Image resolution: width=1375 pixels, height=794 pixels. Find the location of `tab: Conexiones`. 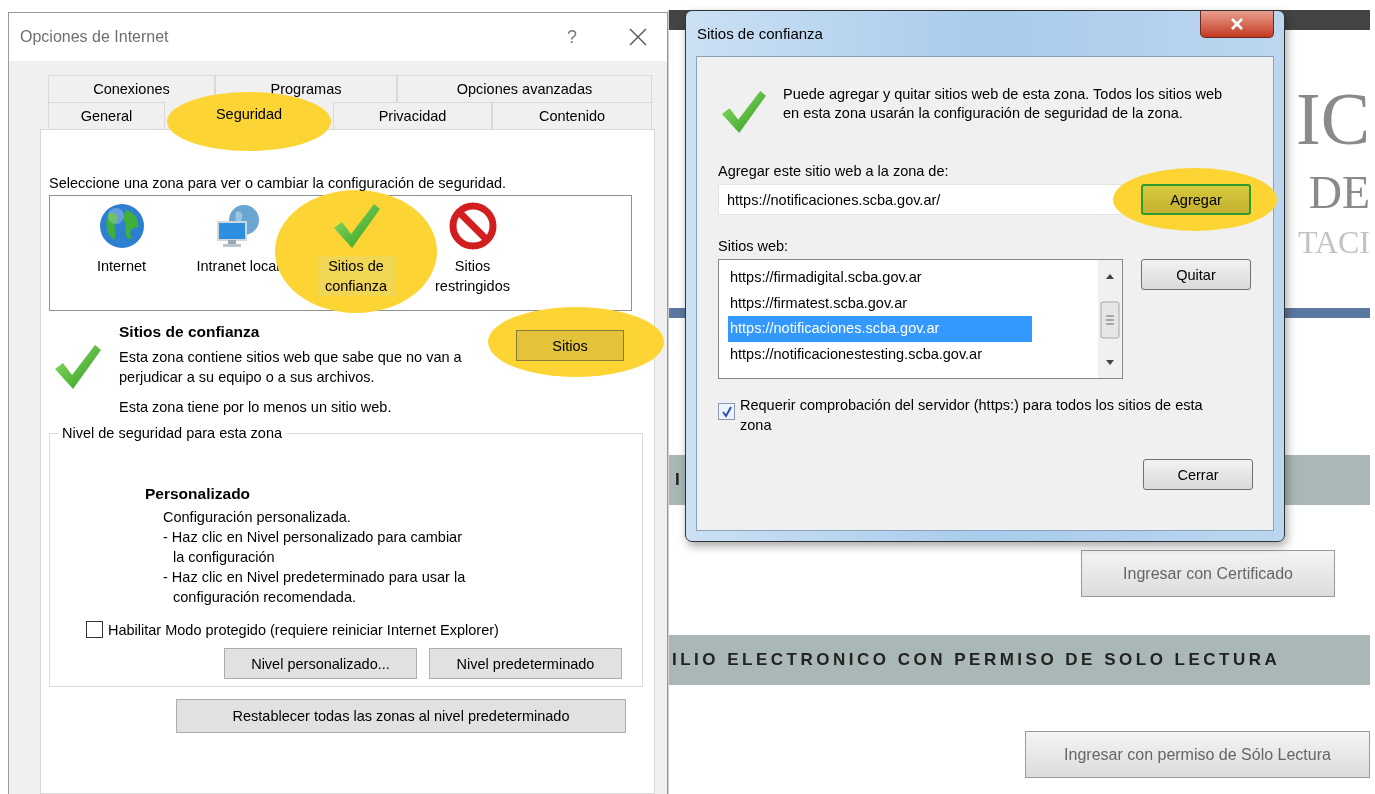

tab: Conexiones is located at coordinates (131, 88).